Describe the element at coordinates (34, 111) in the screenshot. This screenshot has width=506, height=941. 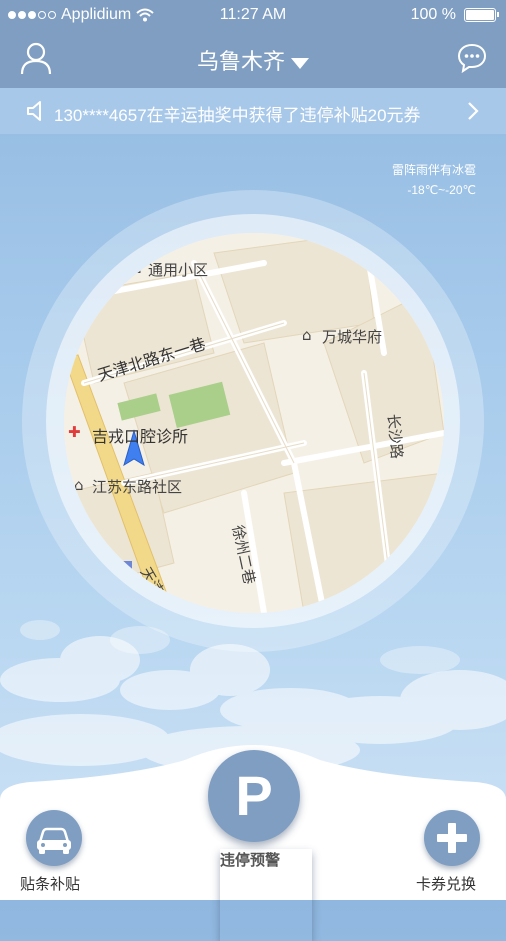
I see `speaker-icon` at that location.